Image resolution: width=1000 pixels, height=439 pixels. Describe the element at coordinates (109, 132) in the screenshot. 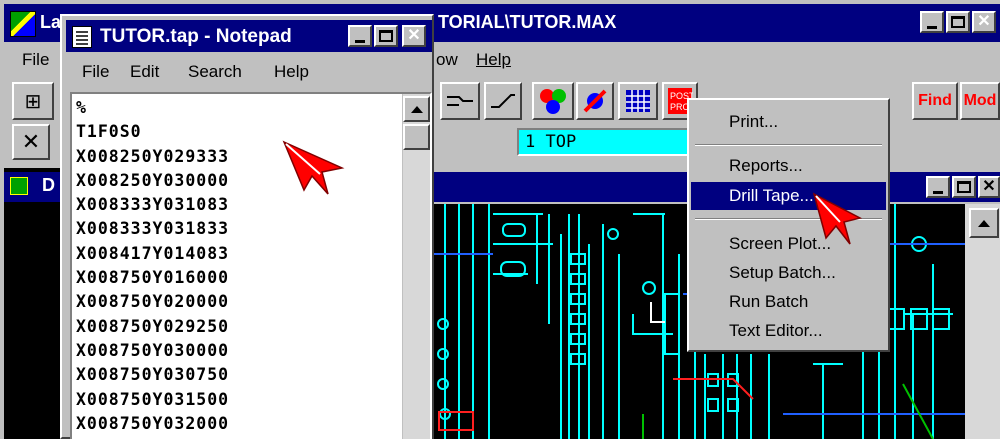

I see `text-line: T1F0S0` at that location.